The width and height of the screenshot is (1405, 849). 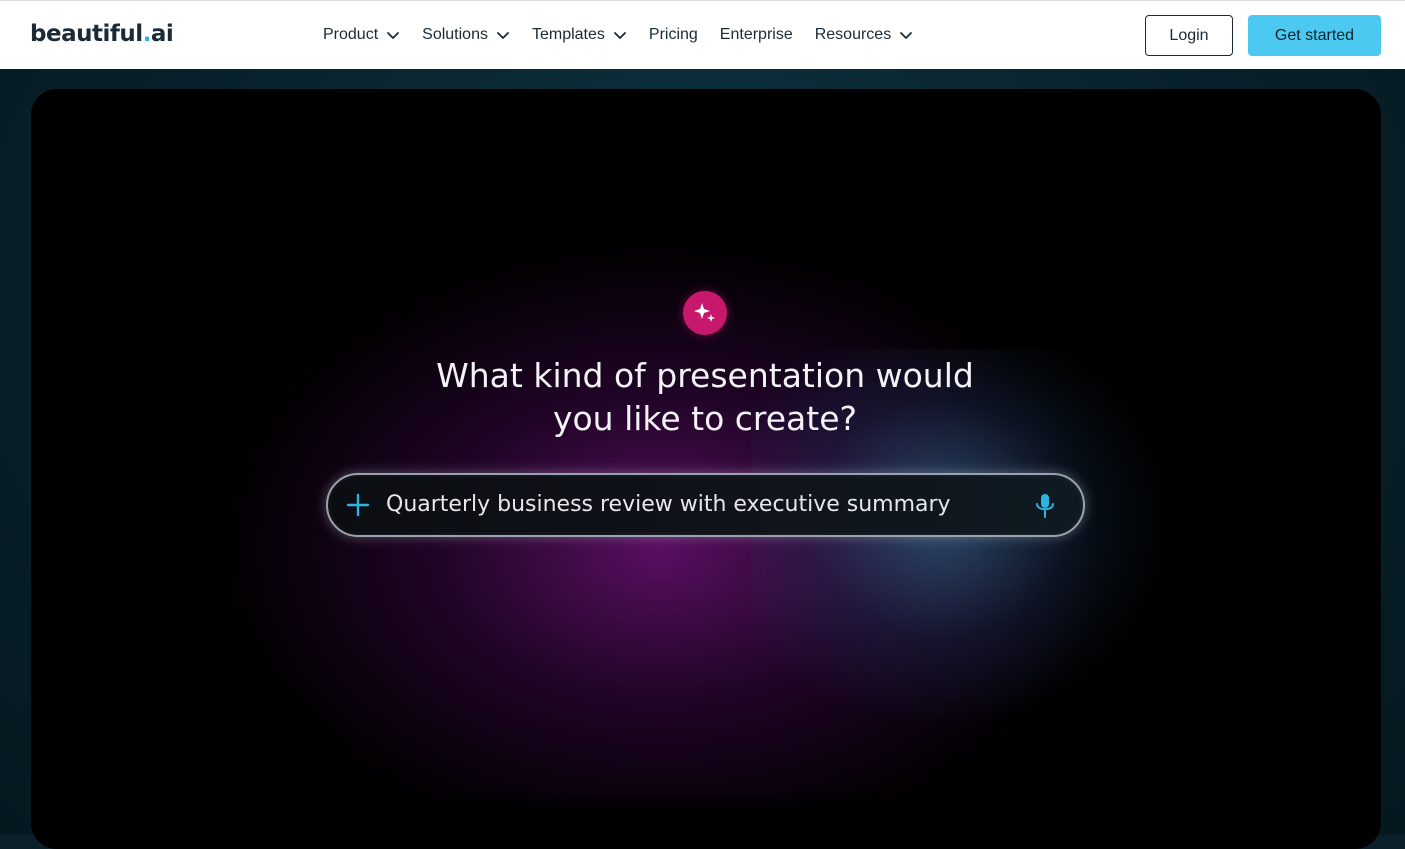 I want to click on nav-item-pricing: Pricing, so click(x=673, y=35).